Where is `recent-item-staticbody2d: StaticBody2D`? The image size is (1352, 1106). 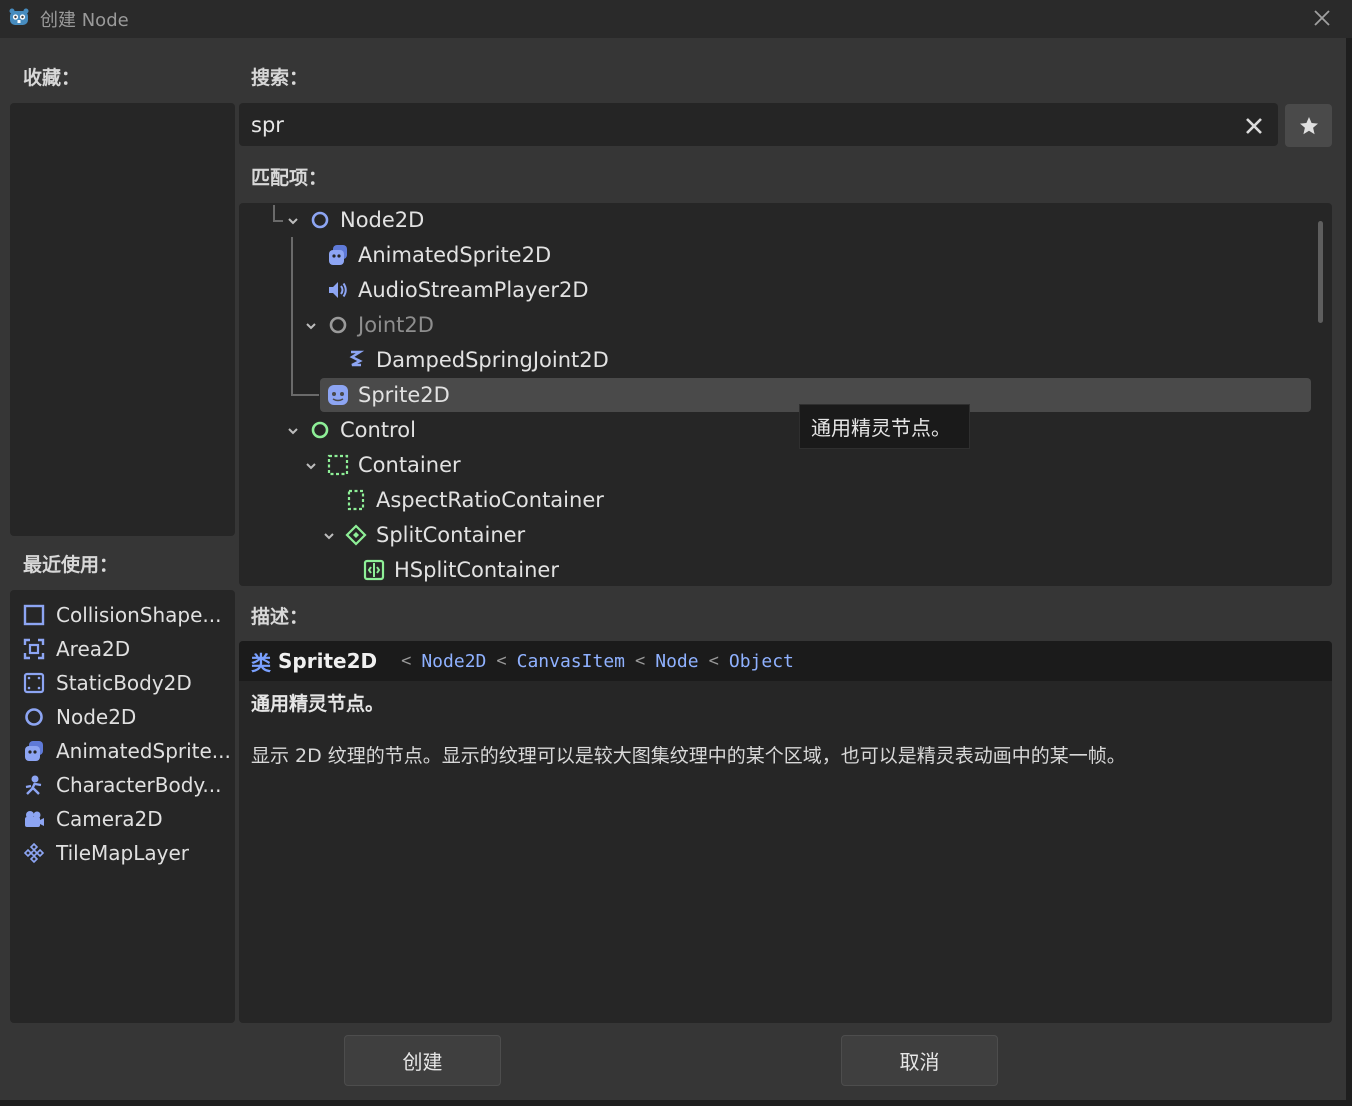 recent-item-staticbody2d: StaticBody2D is located at coordinates (128, 683).